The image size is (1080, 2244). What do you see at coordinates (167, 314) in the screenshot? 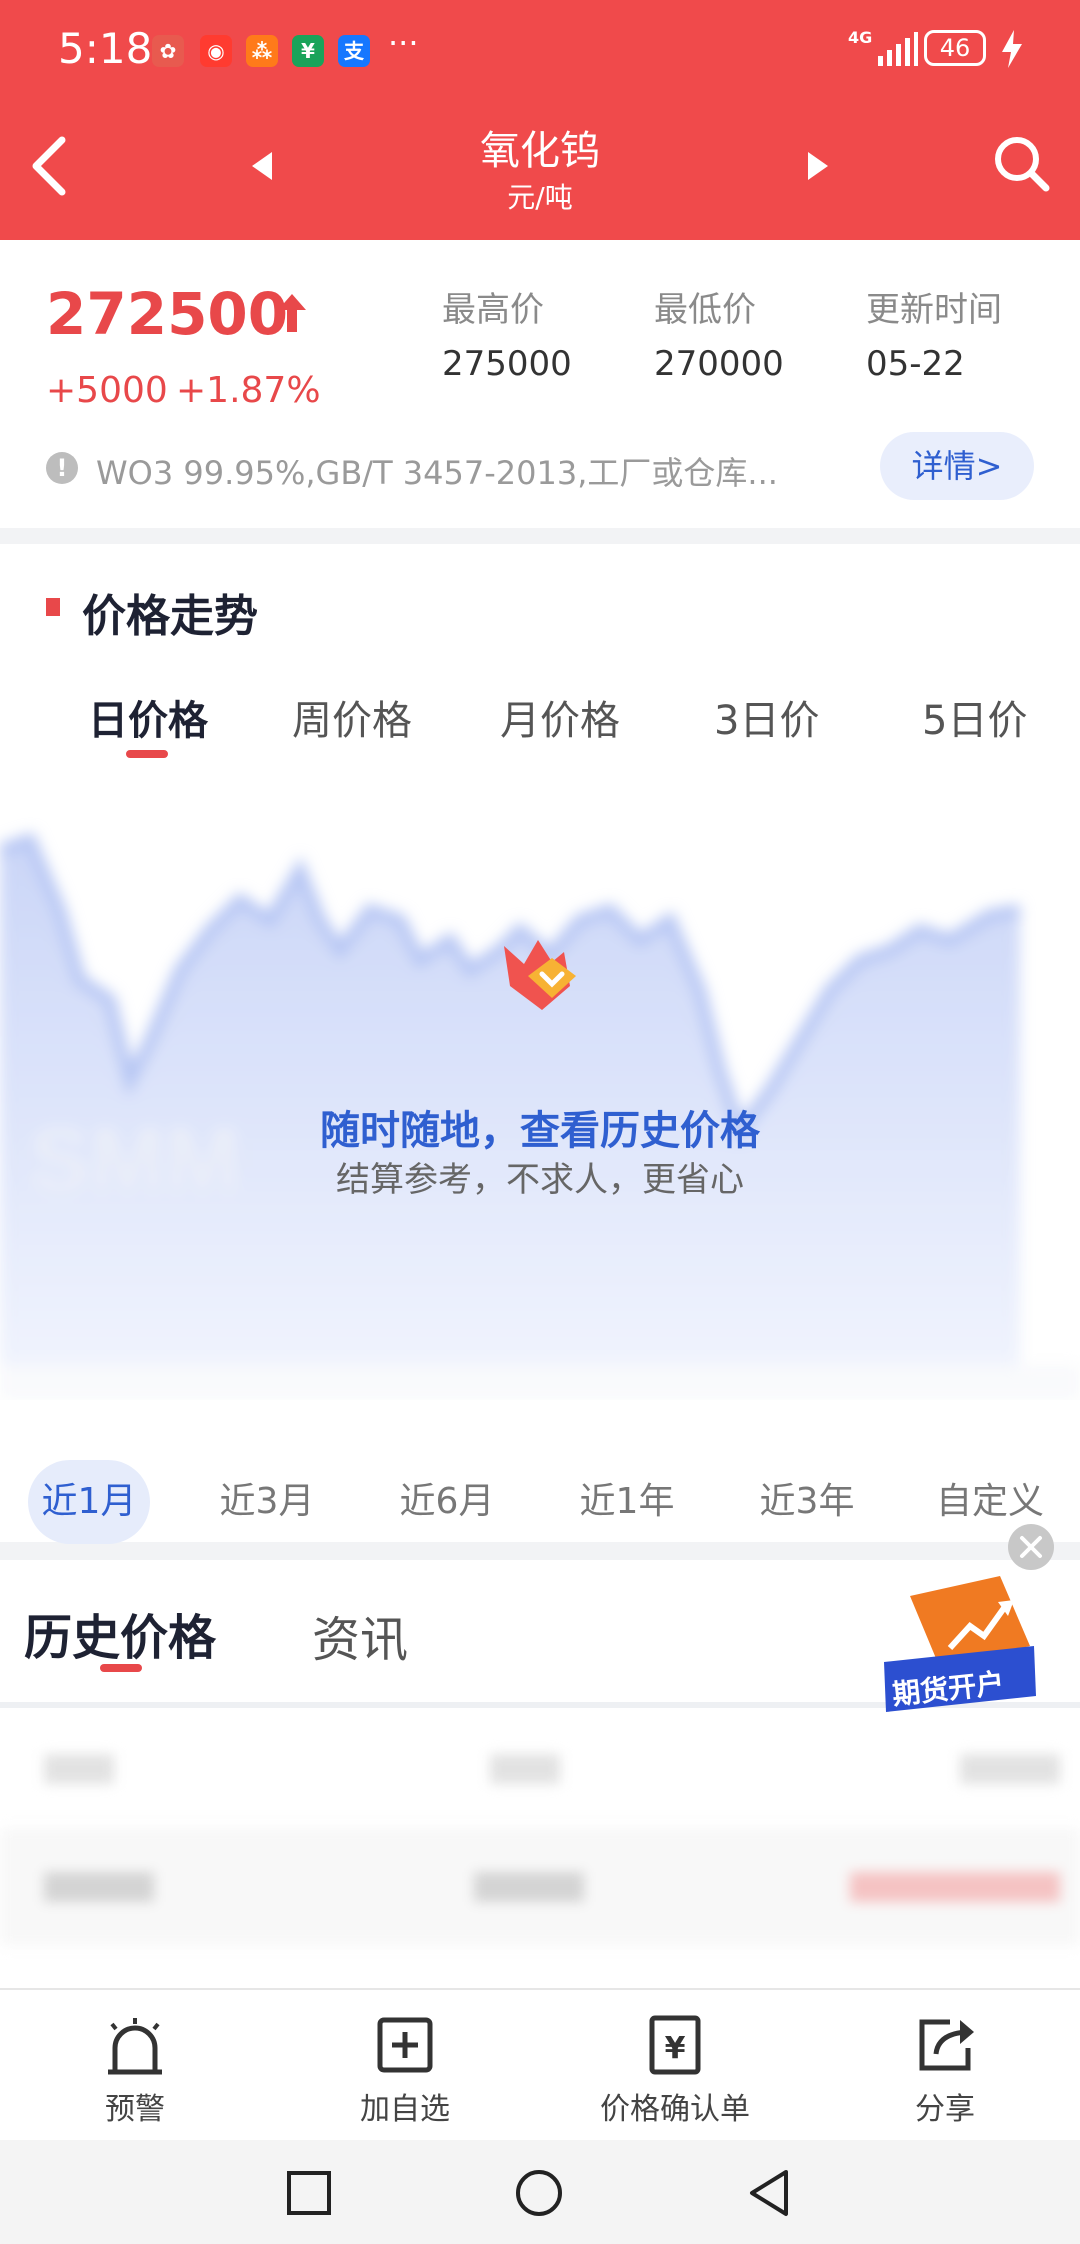
I see `current-price: 272500` at bounding box center [167, 314].